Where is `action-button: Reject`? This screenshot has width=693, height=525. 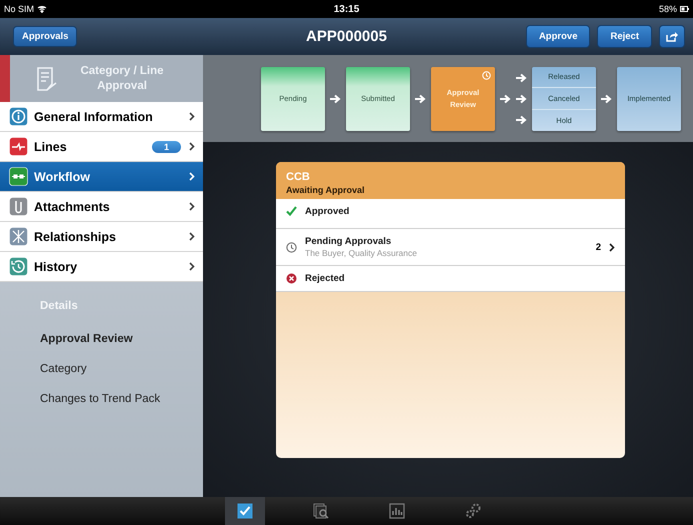 action-button: Reject is located at coordinates (624, 36).